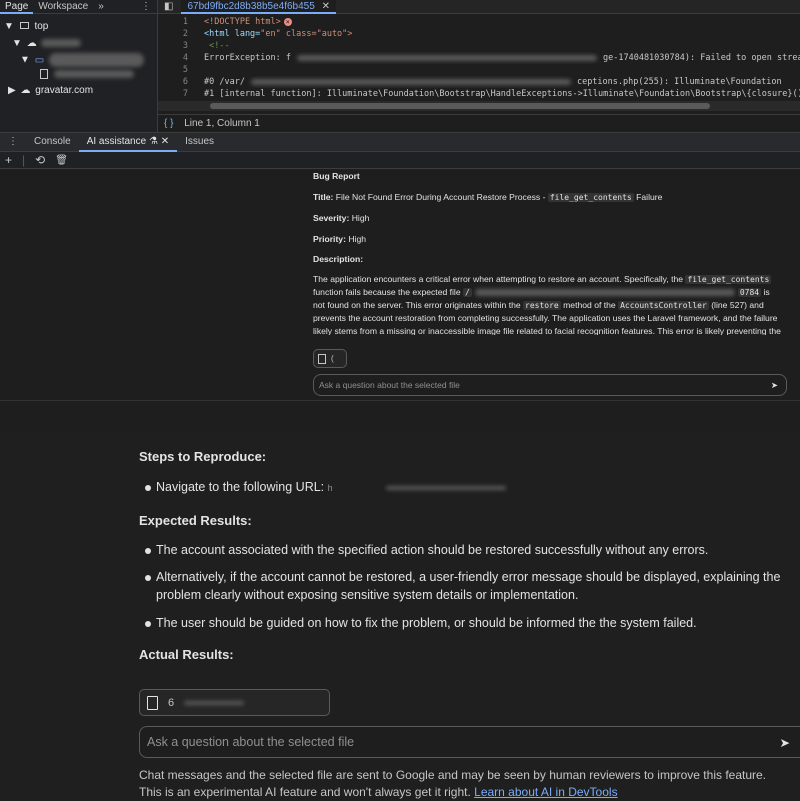 The height and width of the screenshot is (801, 800). Describe the element at coordinates (64, 90) in the screenshot. I see `tree-label-gravatar: gravatar.com` at that location.